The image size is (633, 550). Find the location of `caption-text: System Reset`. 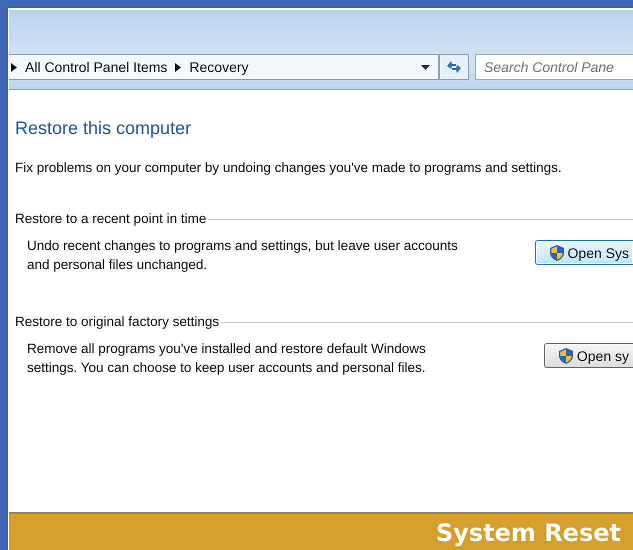

caption-text: System Reset is located at coordinates (528, 533).